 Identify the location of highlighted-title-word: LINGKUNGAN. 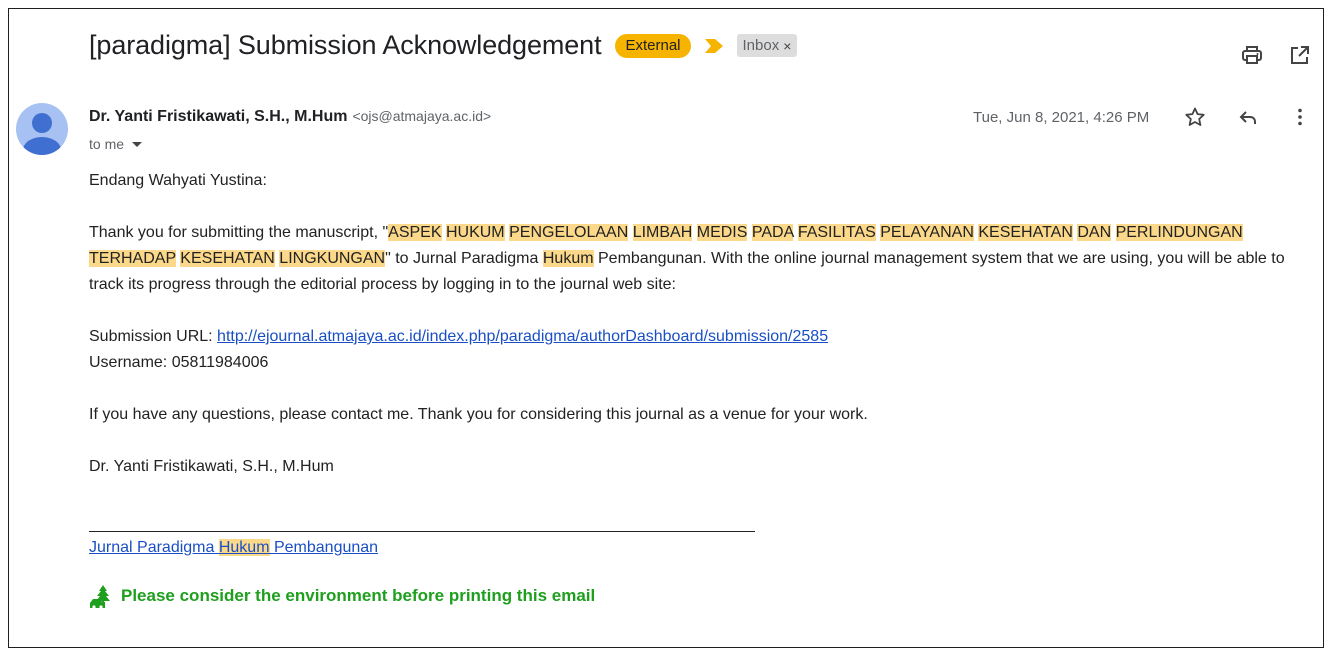
(332, 258).